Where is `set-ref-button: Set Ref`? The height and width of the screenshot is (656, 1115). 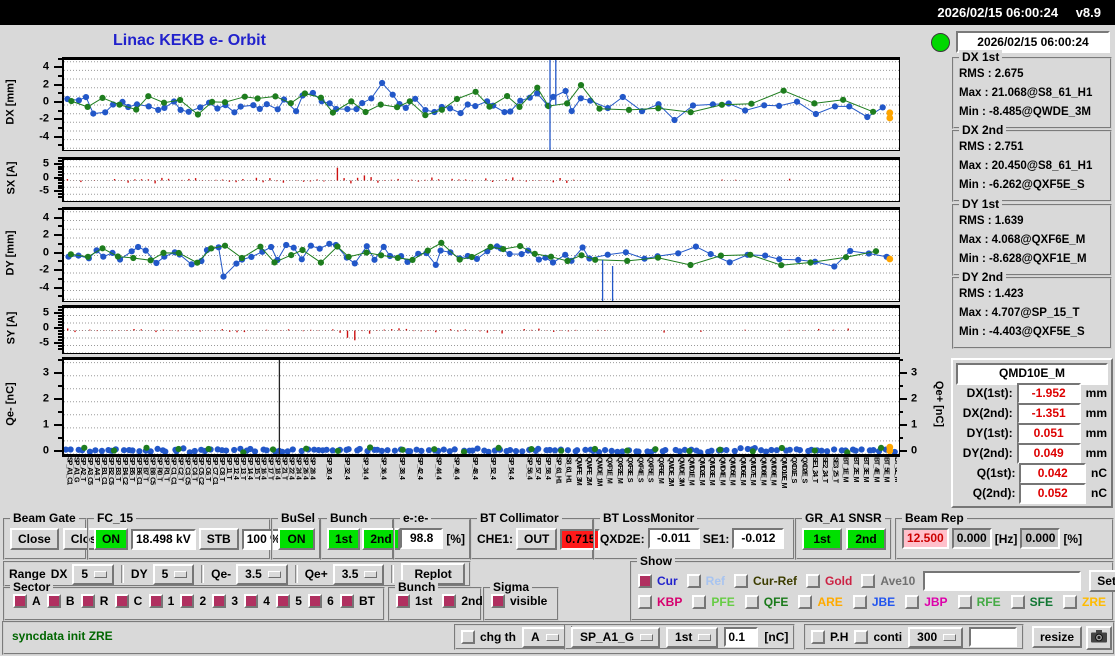 set-ref-button: Set Ref is located at coordinates (1102, 581).